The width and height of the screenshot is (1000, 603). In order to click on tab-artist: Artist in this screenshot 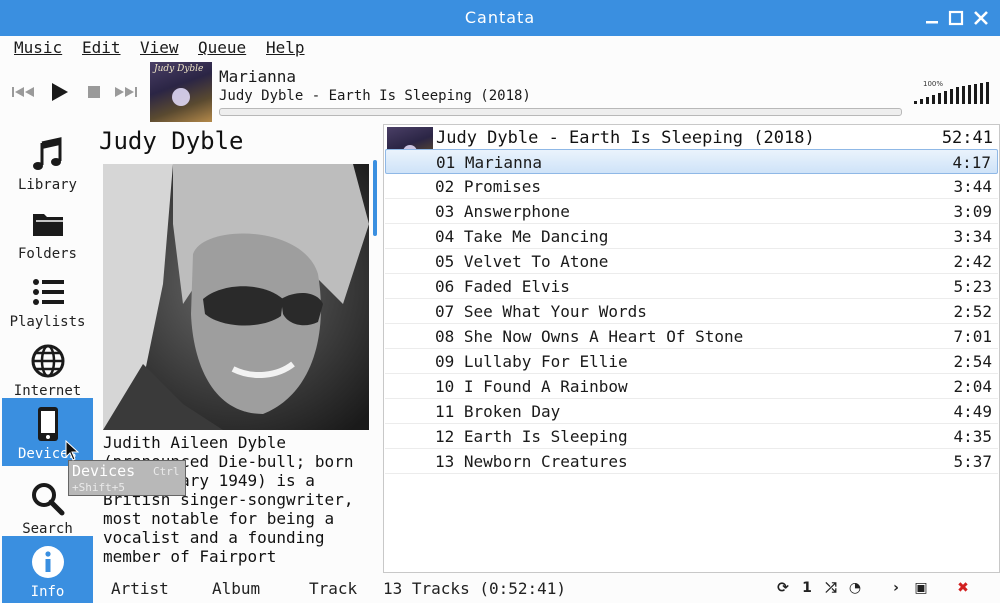, I will do `click(140, 588)`.